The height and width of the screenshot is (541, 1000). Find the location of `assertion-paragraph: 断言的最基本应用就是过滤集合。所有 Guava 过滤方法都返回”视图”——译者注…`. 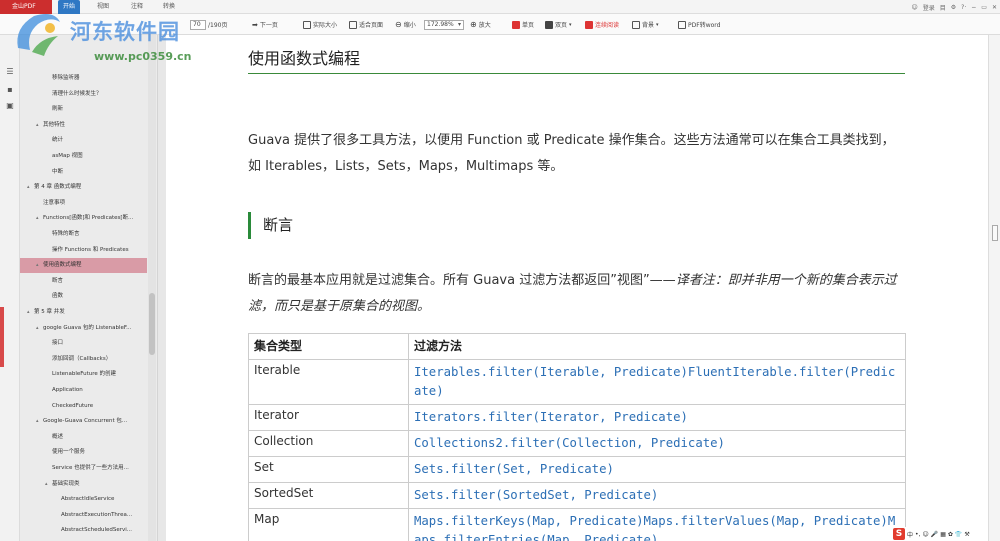

assertion-paragraph: 断言的最基本应用就是过滤集合。所有 Guava 过滤方法都返回”视图”——译者注… is located at coordinates (573, 294).